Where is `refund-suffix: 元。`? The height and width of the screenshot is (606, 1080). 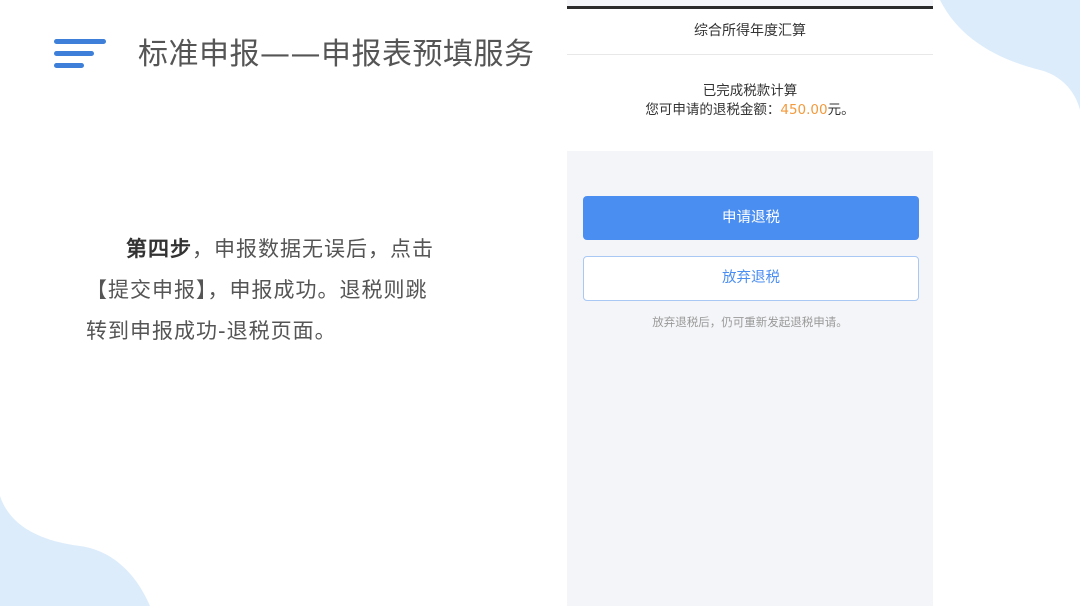
refund-suffix: 元。 is located at coordinates (841, 110).